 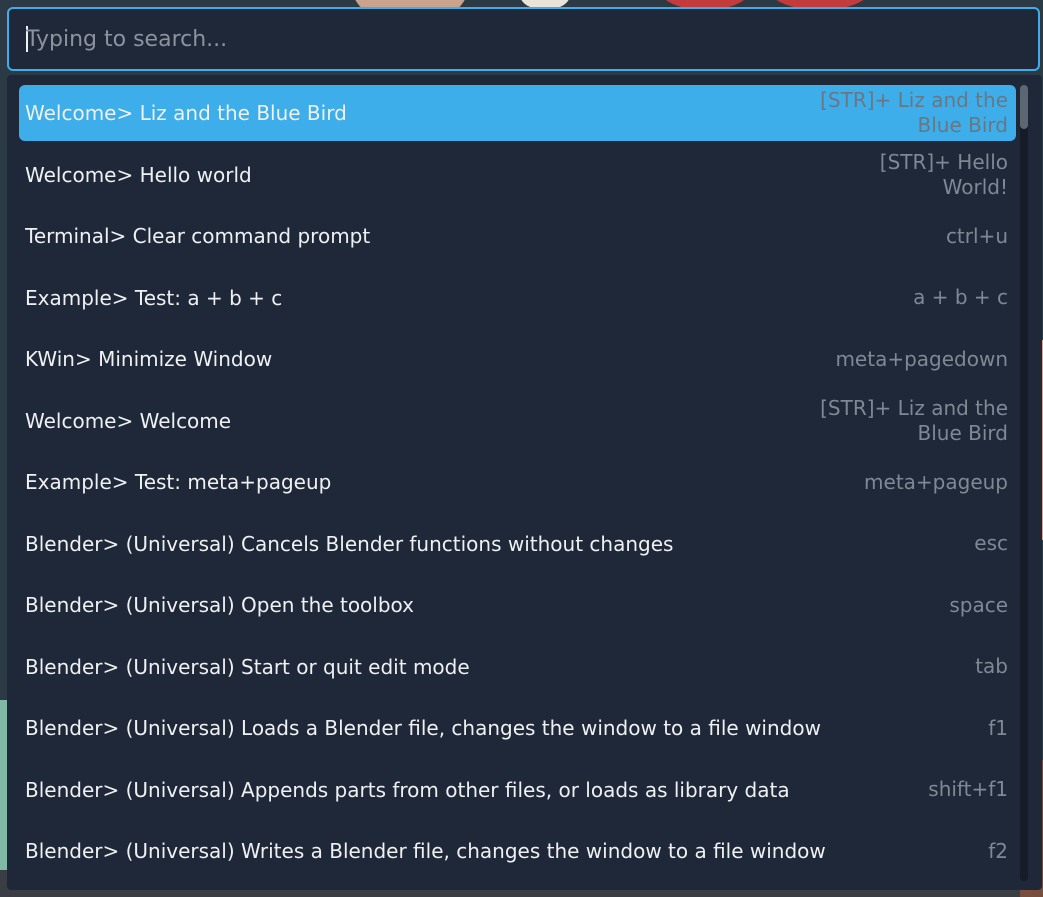 I want to click on result-shortcut: tab, so click(x=991, y=666).